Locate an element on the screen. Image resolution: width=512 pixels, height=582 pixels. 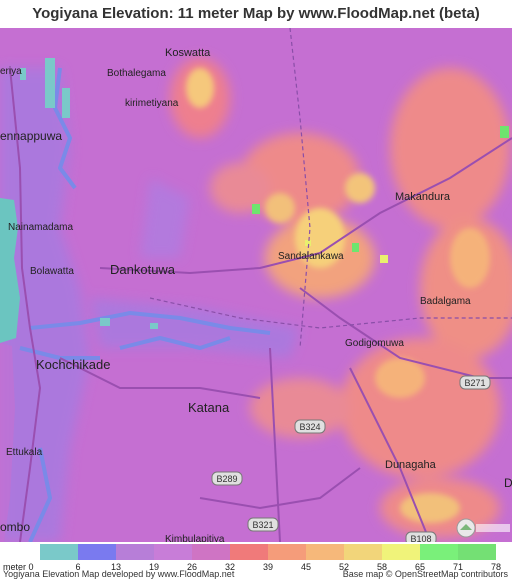
place-d-edge: D is located at coordinates (508, 483).